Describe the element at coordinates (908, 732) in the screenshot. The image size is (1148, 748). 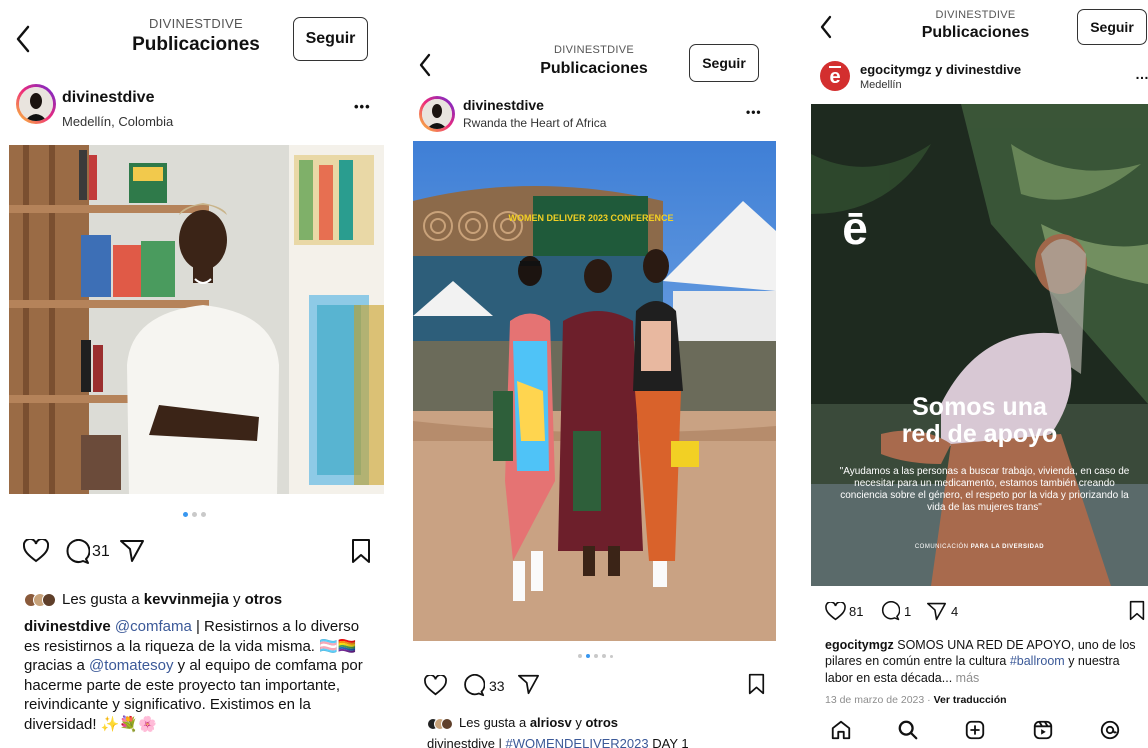
I see `search-icon` at that location.